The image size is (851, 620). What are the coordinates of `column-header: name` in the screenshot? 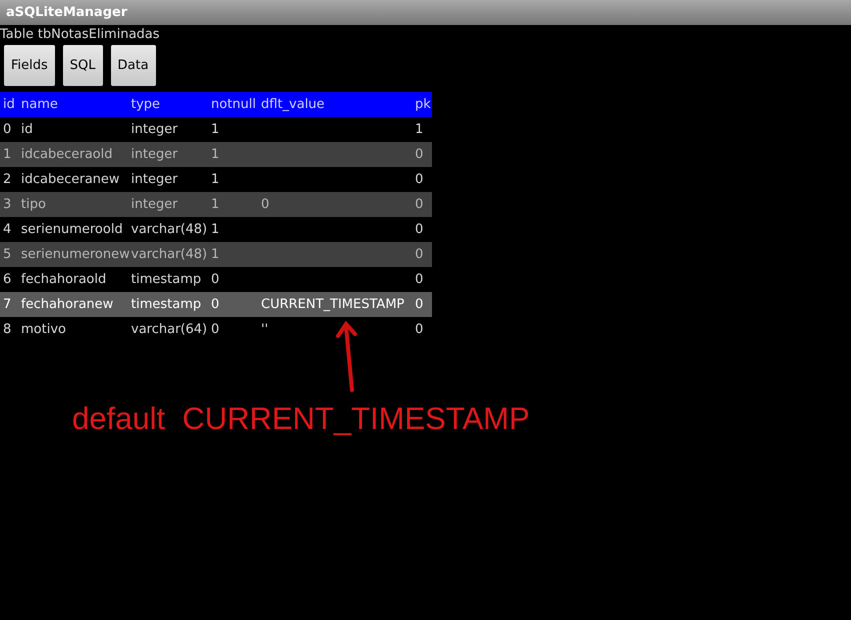 It's located at (39, 105).